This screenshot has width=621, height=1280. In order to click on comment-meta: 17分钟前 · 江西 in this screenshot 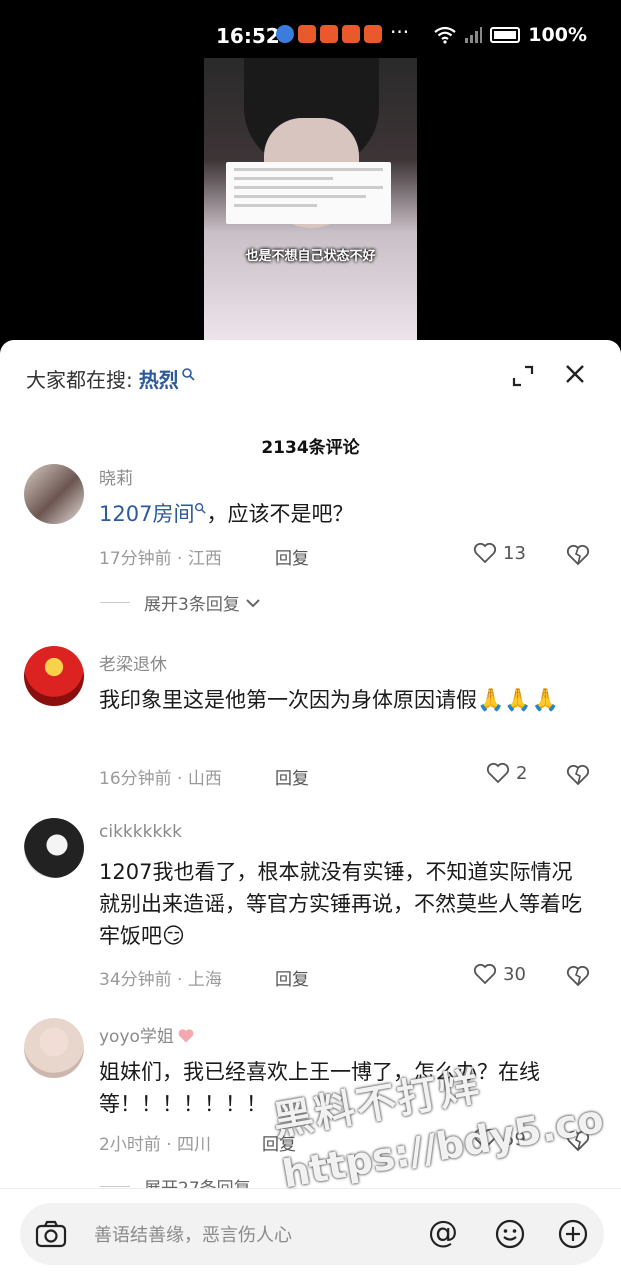, I will do `click(160, 559)`.